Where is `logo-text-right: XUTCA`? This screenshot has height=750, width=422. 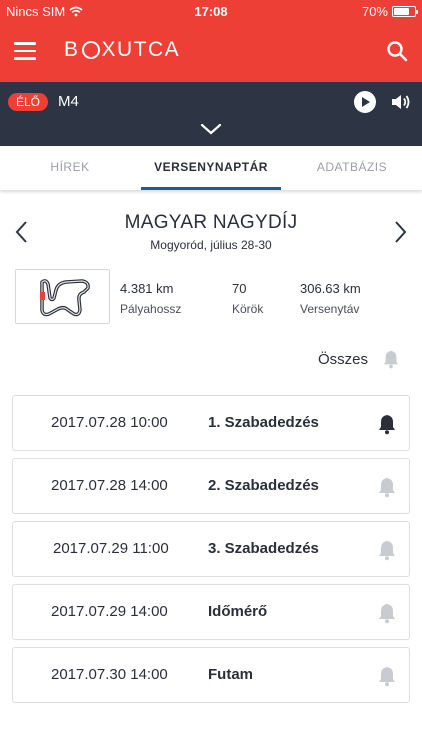
logo-text-right: XUTCA is located at coordinates (141, 49).